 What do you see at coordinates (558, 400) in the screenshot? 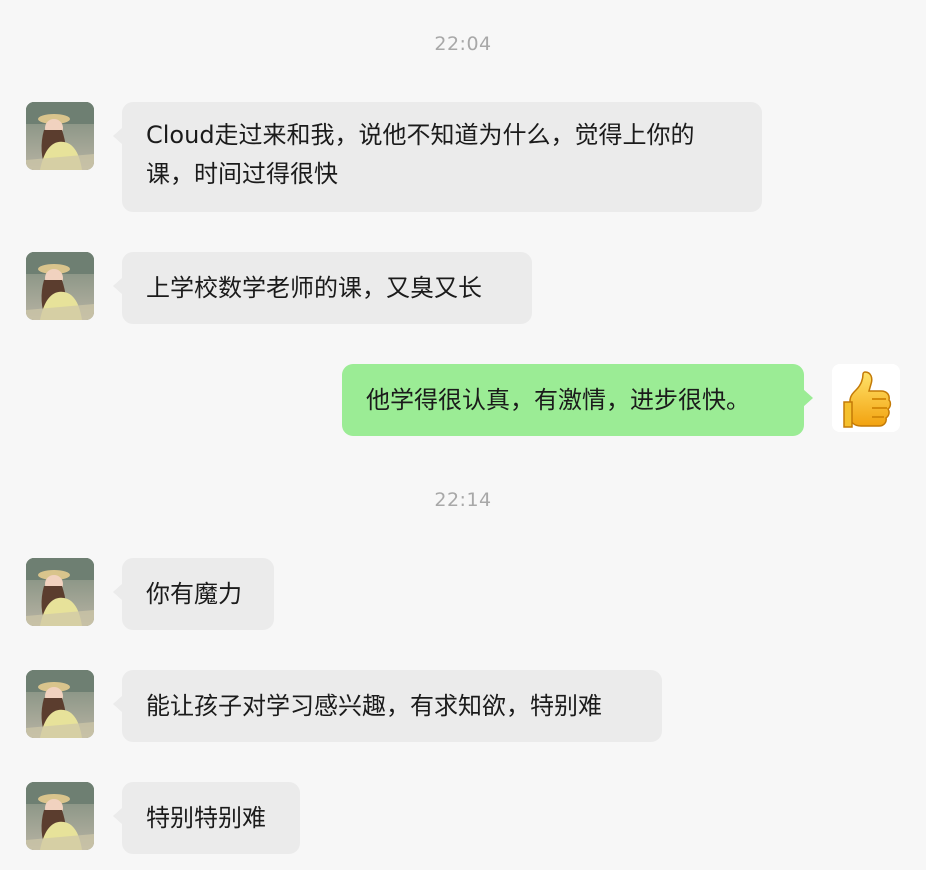
I see `message-text: 他学得很认真，有激情，进步很快。` at bounding box center [558, 400].